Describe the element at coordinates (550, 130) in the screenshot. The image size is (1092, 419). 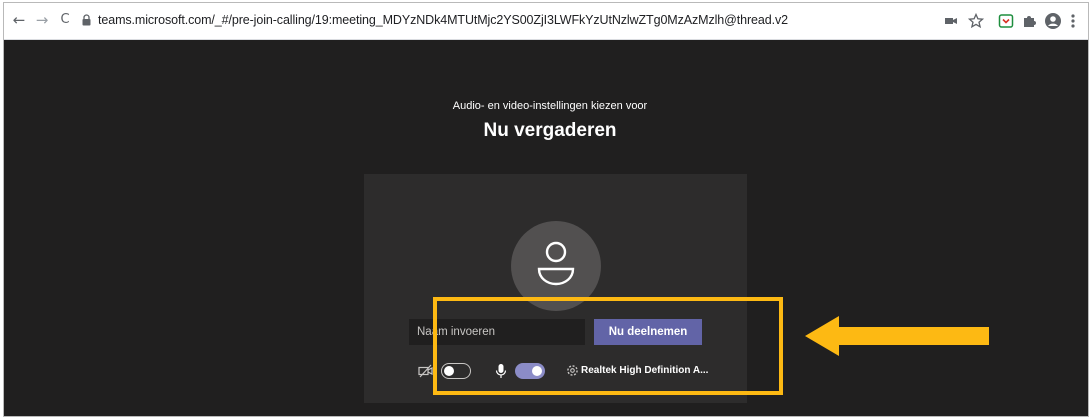
I see `meeting-title: Nu vergaderen` at that location.